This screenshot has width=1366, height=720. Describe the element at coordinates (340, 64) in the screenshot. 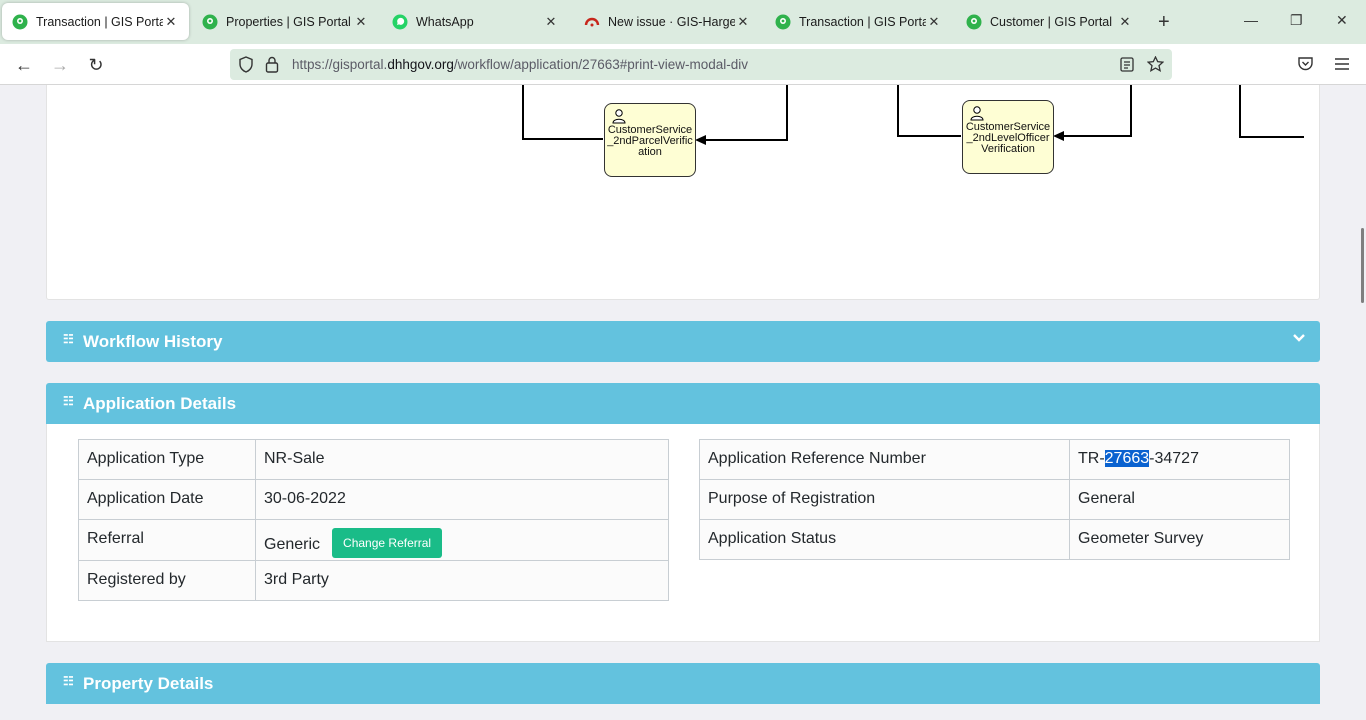

I see `url-prefix: https://gisportal.` at that location.